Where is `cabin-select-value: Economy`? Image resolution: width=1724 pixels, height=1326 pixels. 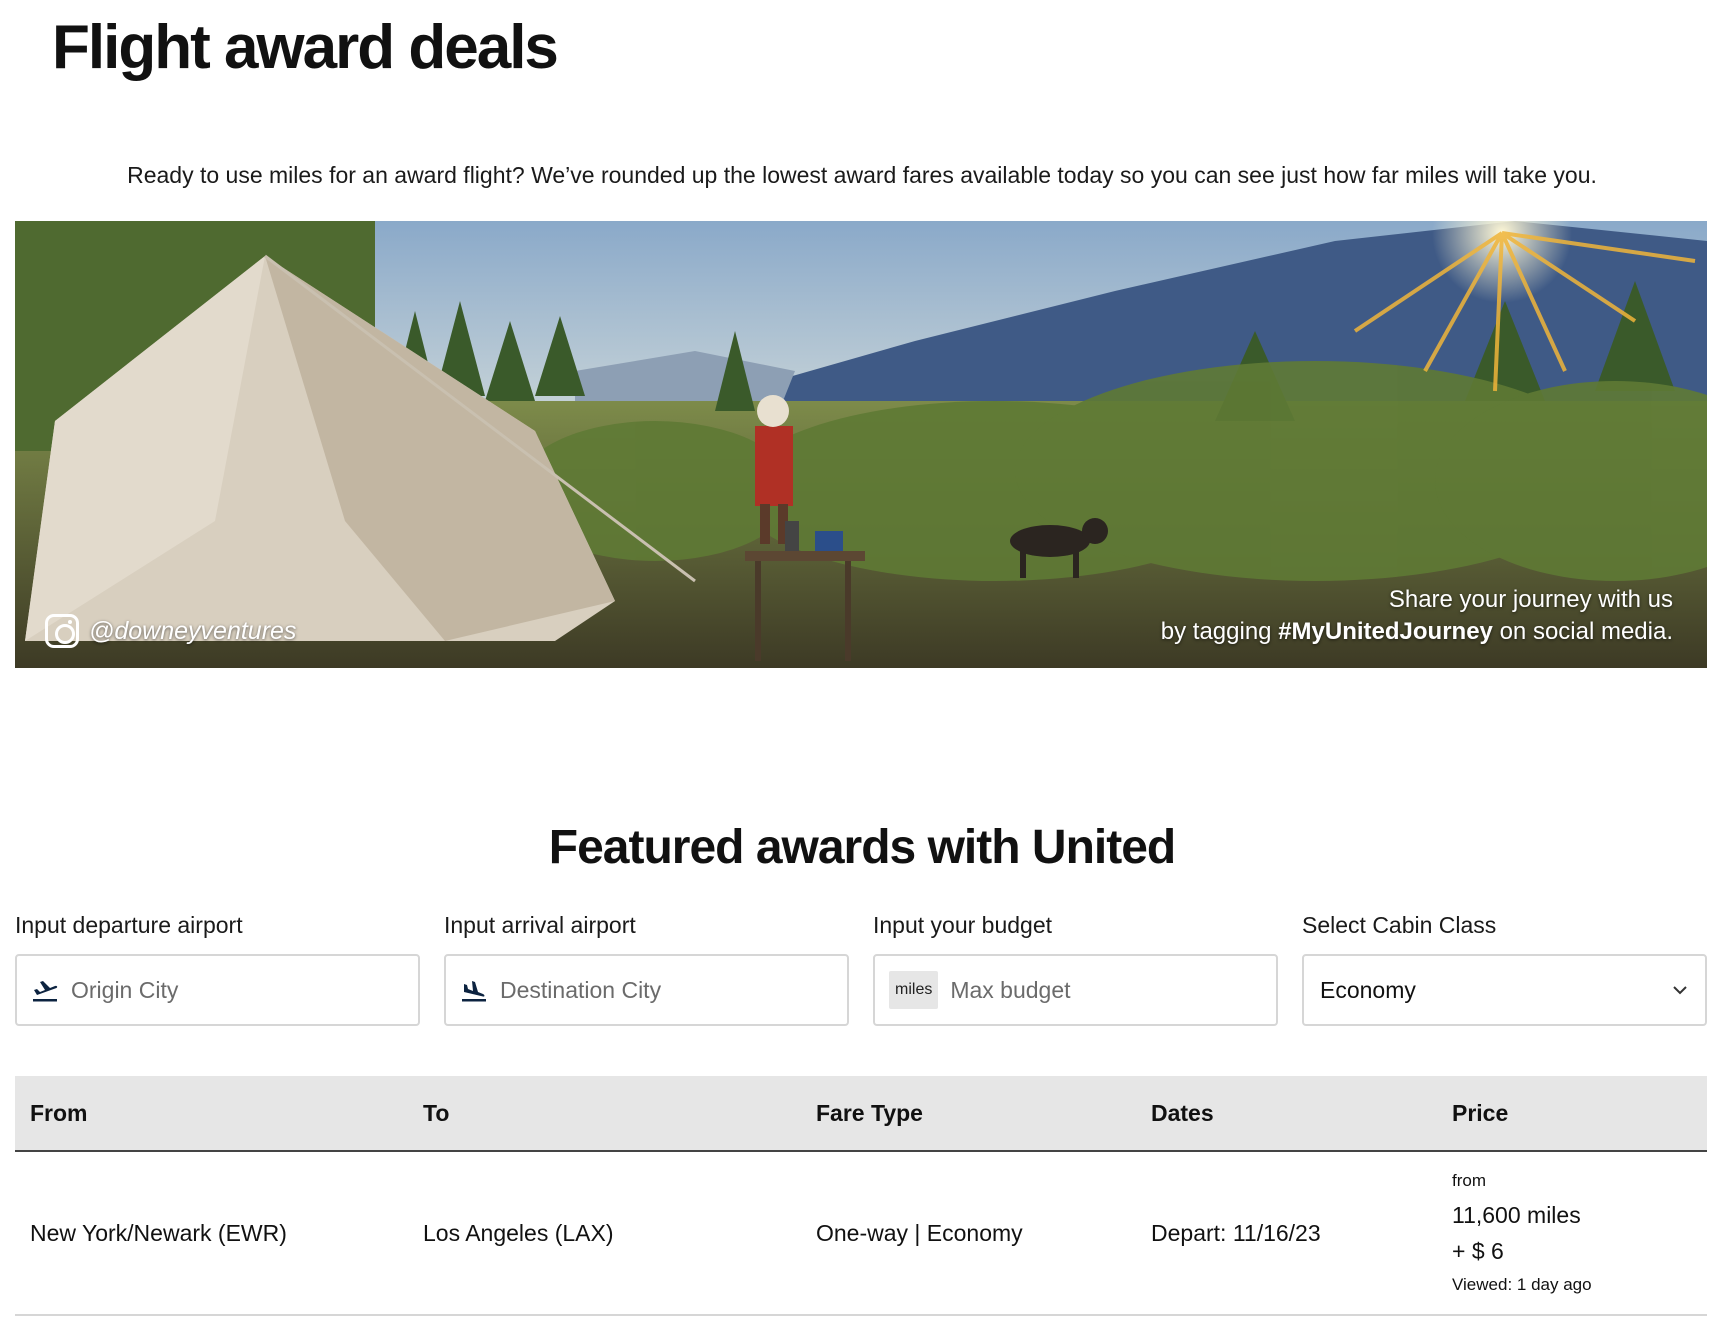 cabin-select-value: Economy is located at coordinates (1368, 989).